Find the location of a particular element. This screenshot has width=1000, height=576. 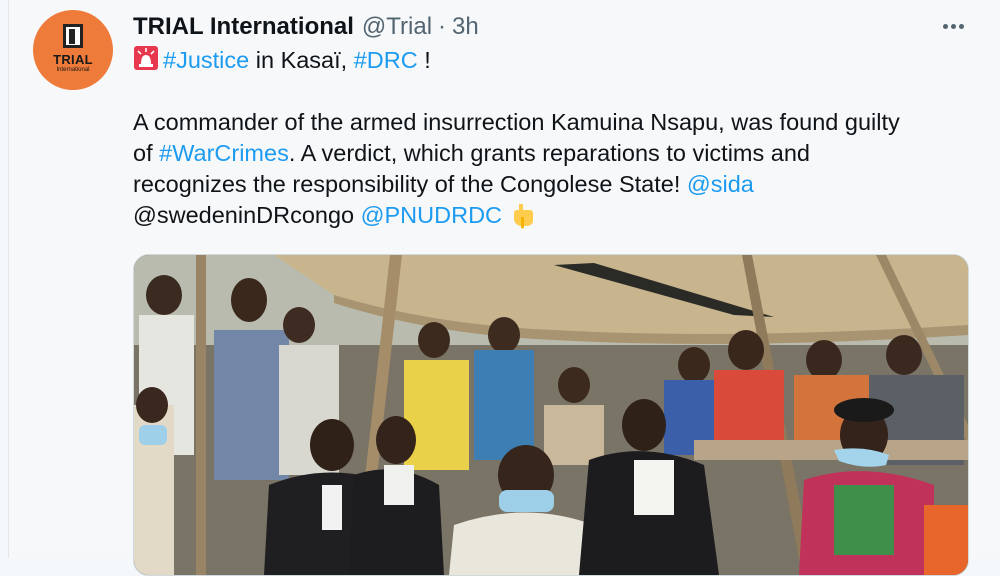

tweet-line-1: #Justice in Kasaï, #DRC ! is located at coordinates (553, 60).